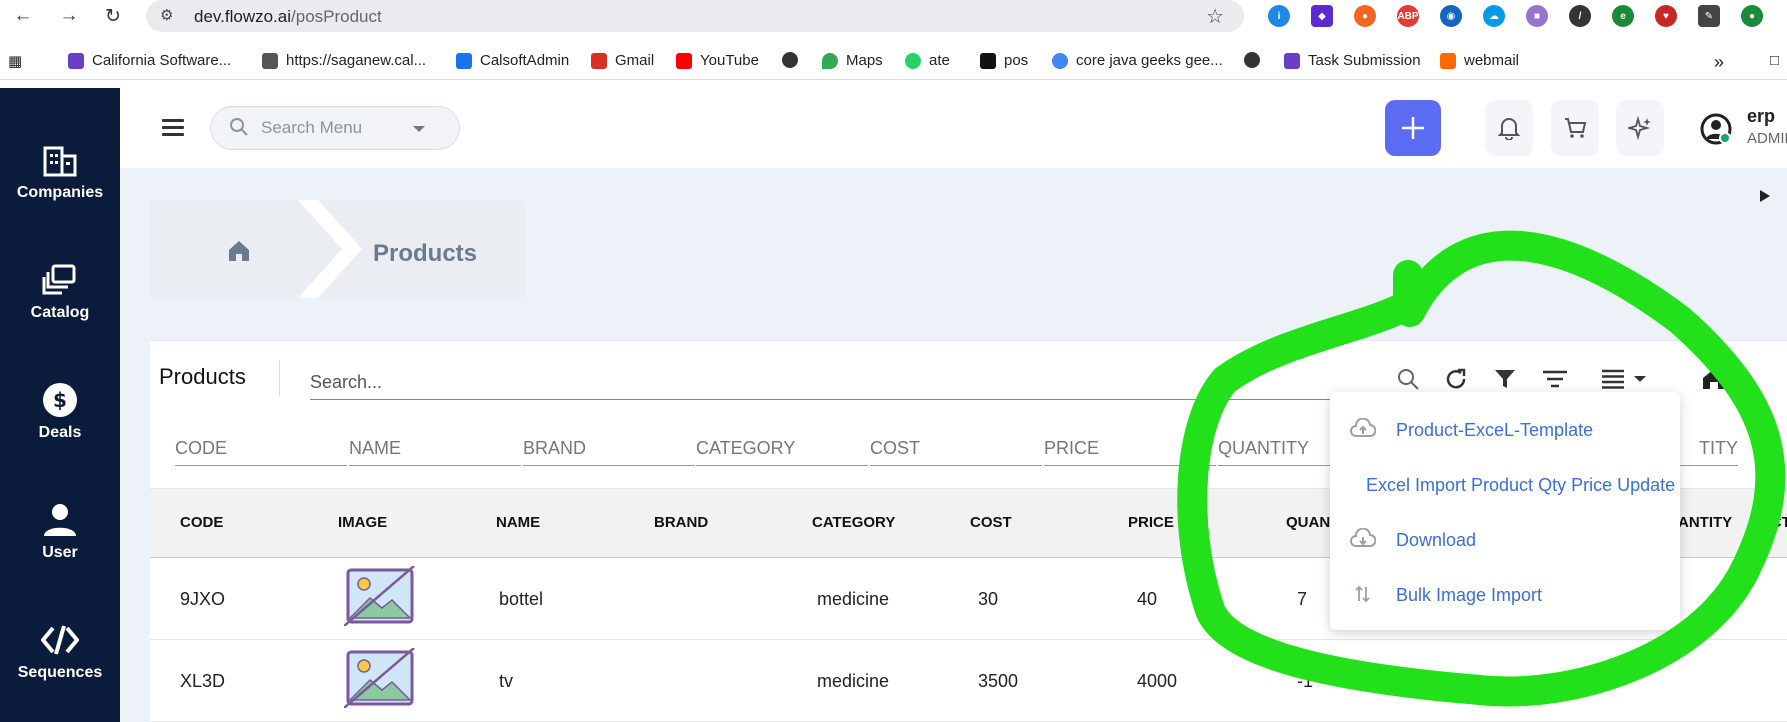 Image resolution: width=1787 pixels, height=722 pixels. I want to click on cloud-download-icon, so click(1363, 537).